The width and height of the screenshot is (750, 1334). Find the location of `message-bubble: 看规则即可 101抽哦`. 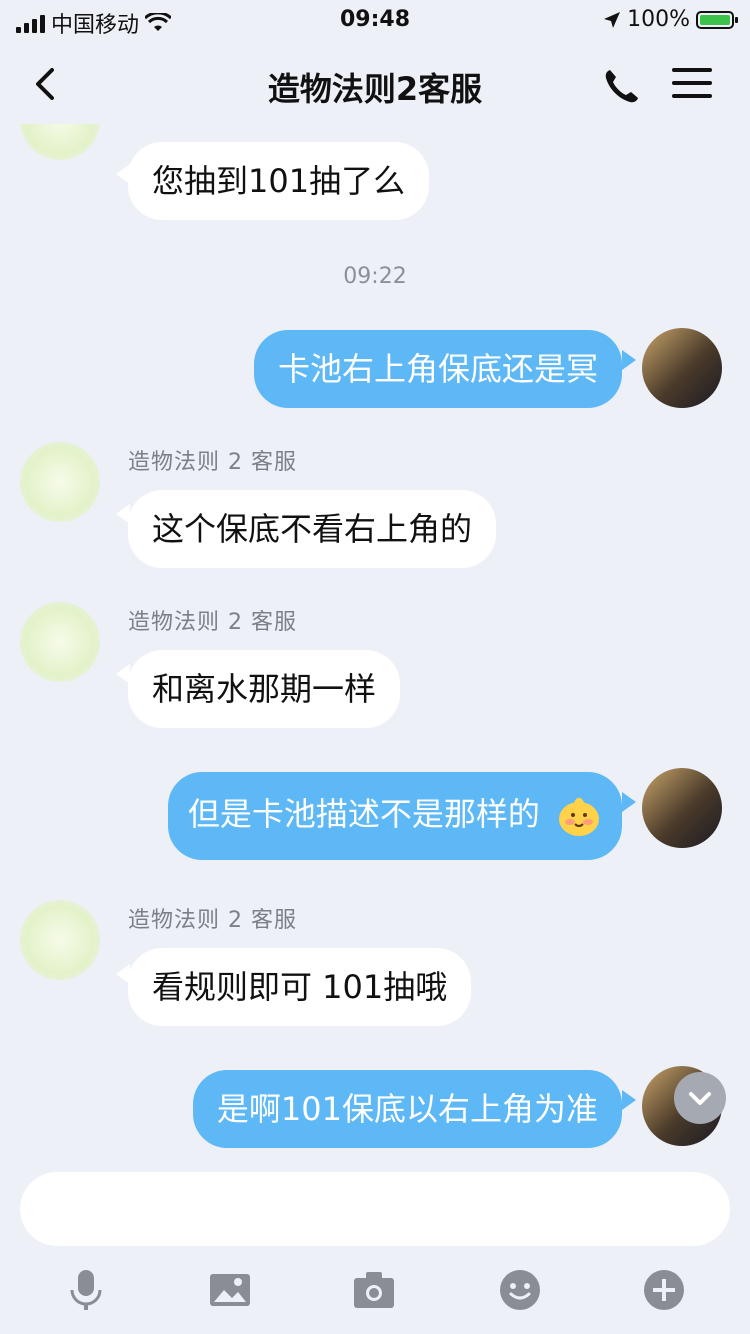

message-bubble: 看规则即可 101抽哦 is located at coordinates (300, 987).